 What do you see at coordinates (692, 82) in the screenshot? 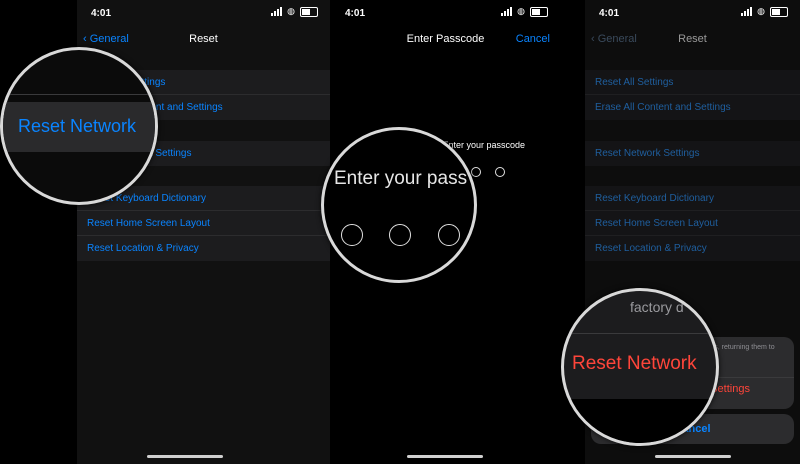
I see `reset-all-settings-row: Reset All Settings` at bounding box center [692, 82].